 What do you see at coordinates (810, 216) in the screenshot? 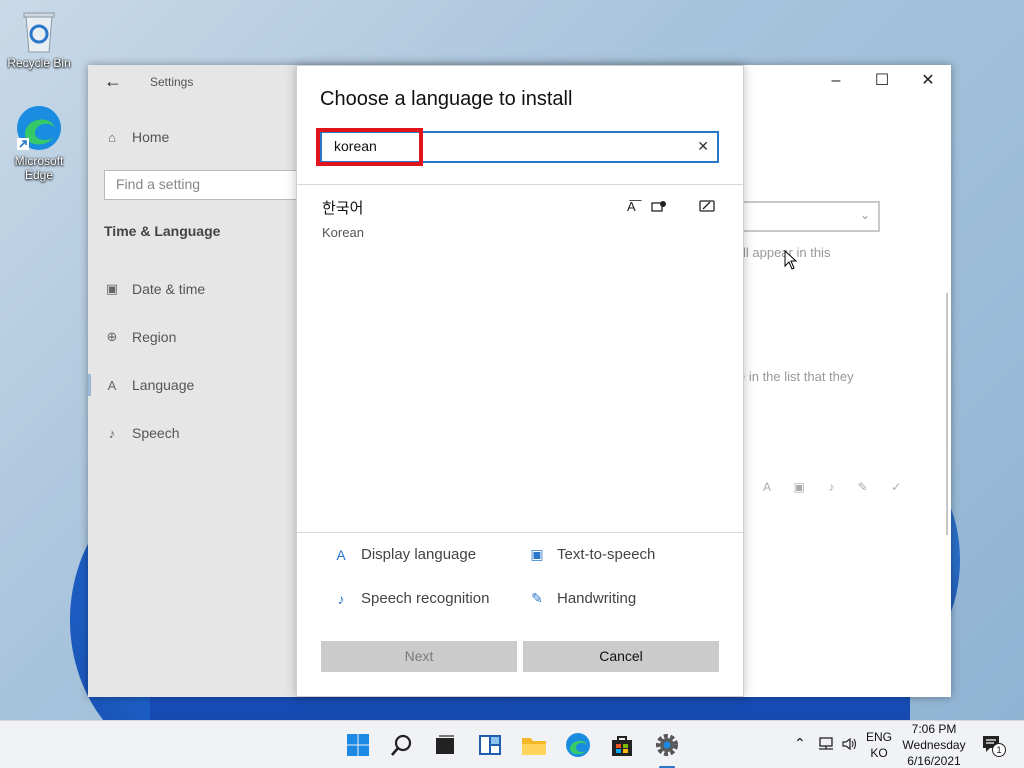
I see `language-dropdown: ⌄` at bounding box center [810, 216].